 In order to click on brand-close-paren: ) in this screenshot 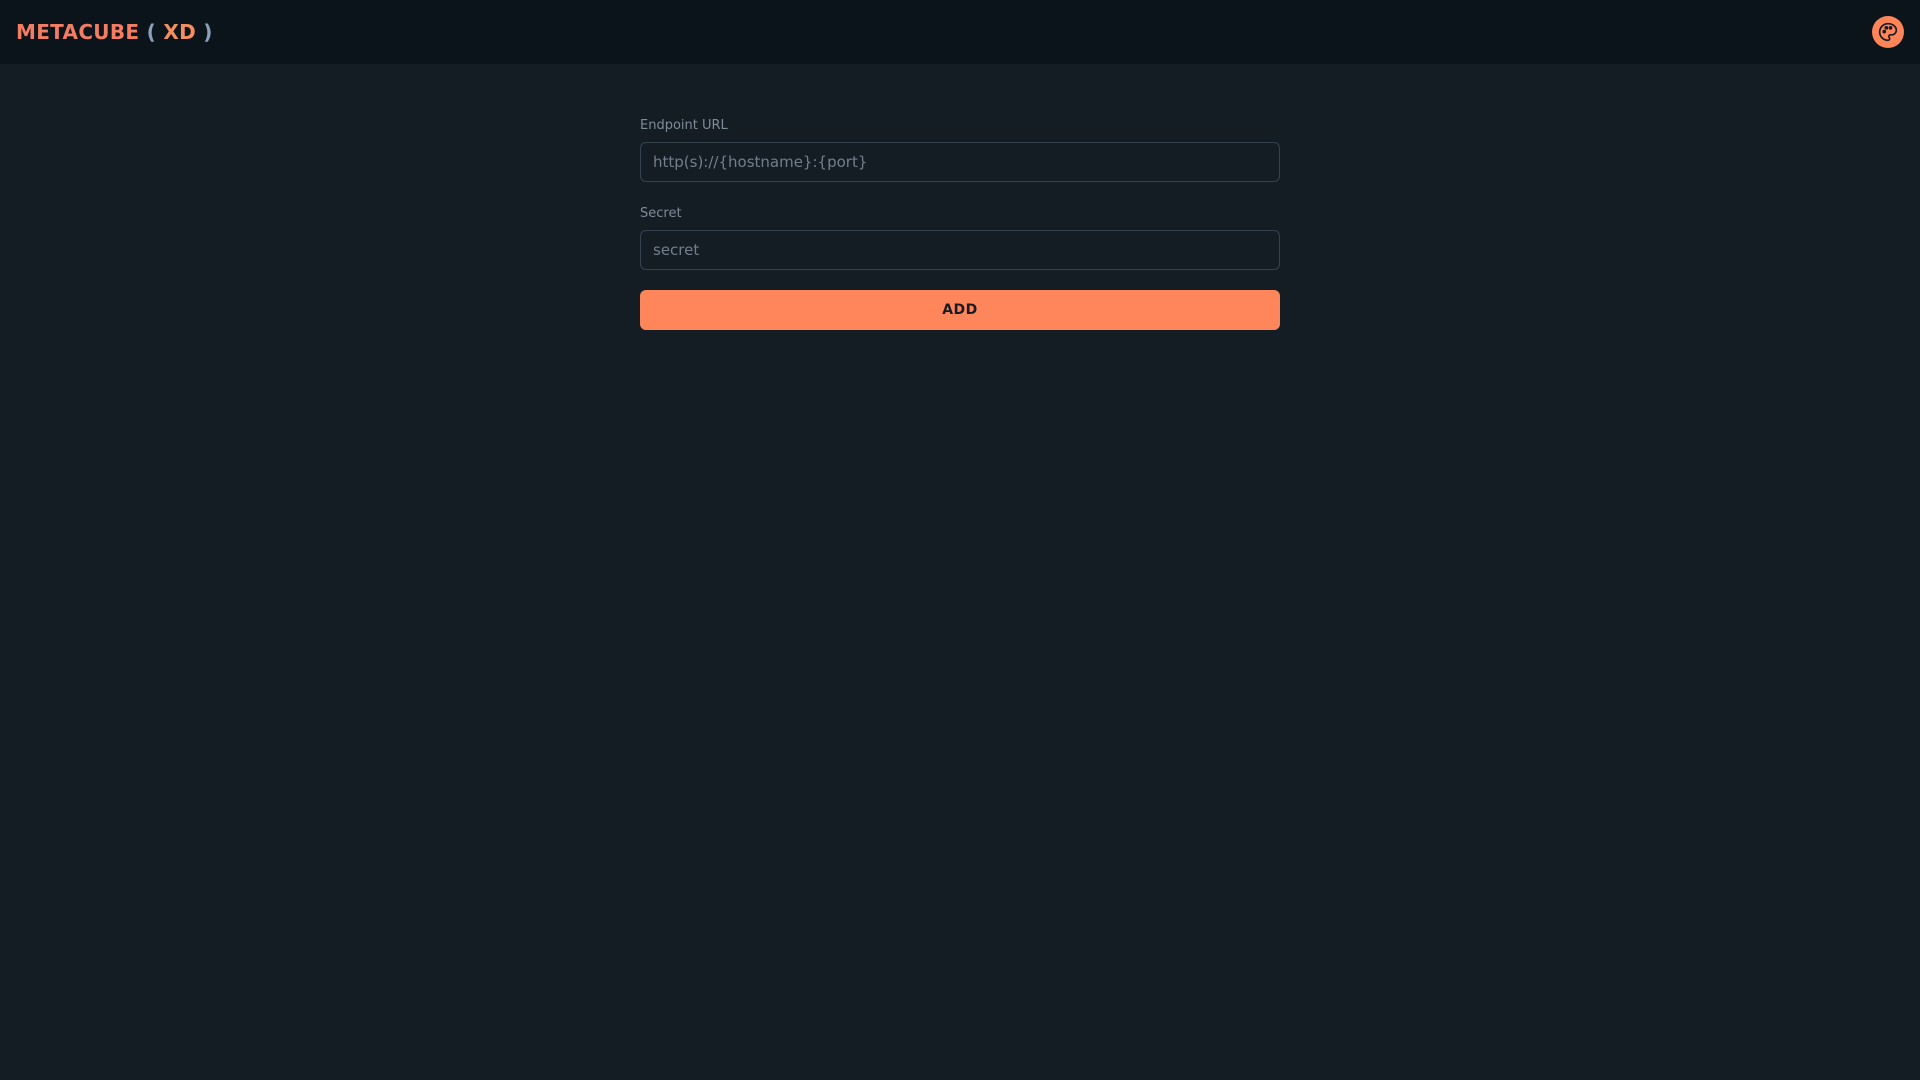, I will do `click(208, 32)`.